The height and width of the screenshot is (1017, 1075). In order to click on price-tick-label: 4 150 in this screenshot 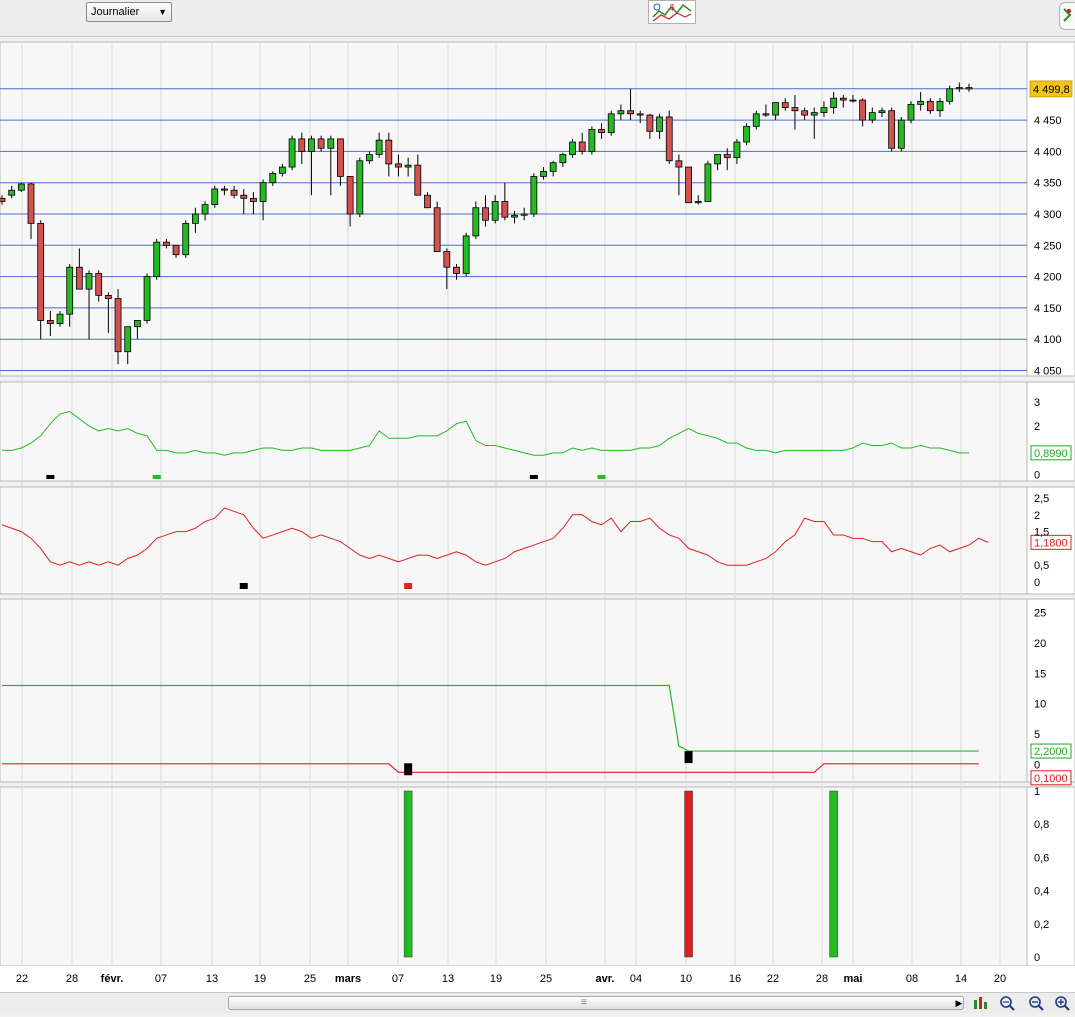, I will do `click(1048, 309)`.